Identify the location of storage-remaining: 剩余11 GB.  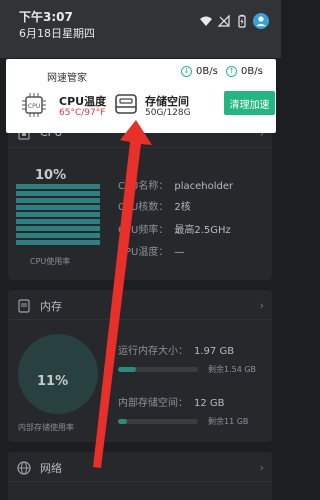
(228, 421).